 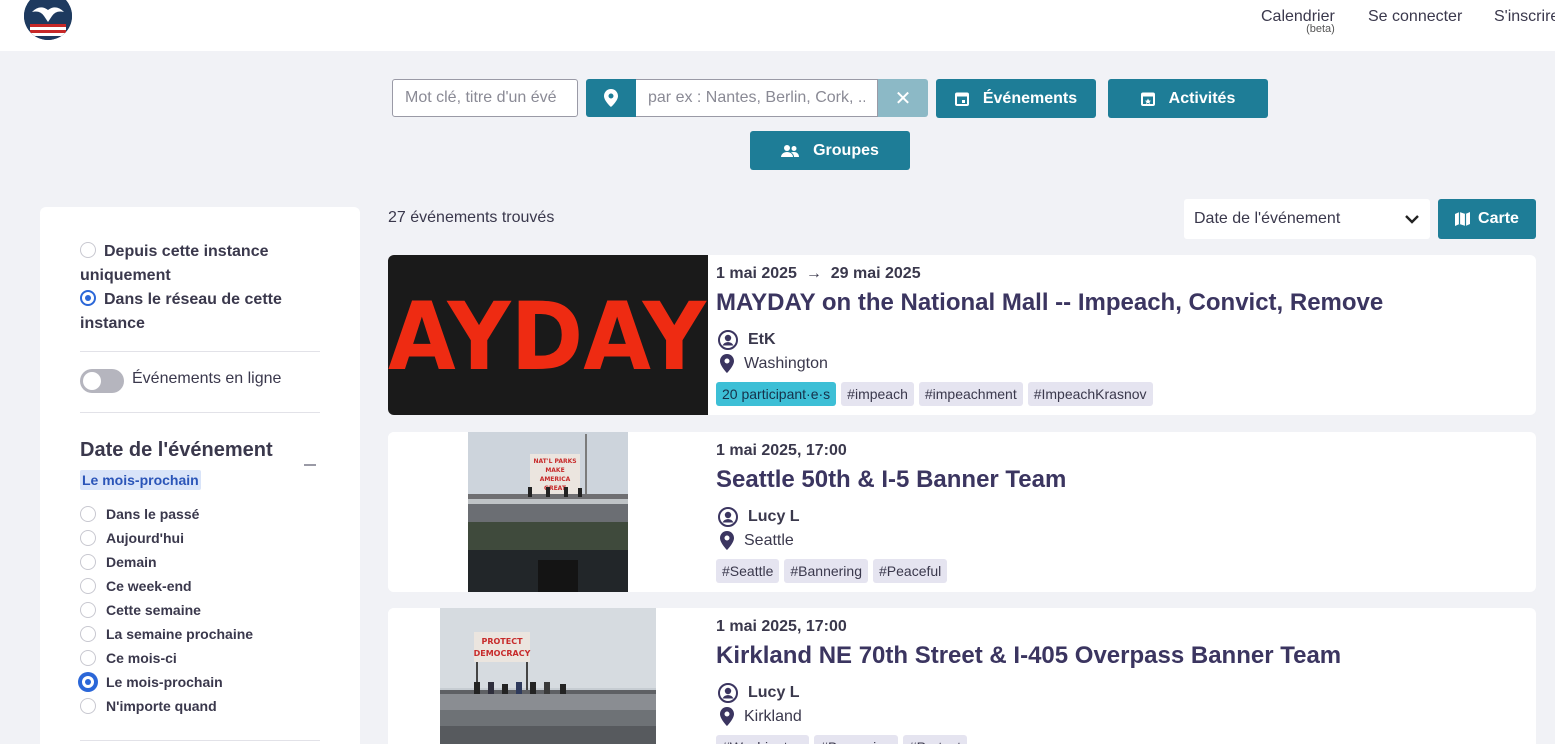 I want to click on users-icon, so click(x=790, y=150).